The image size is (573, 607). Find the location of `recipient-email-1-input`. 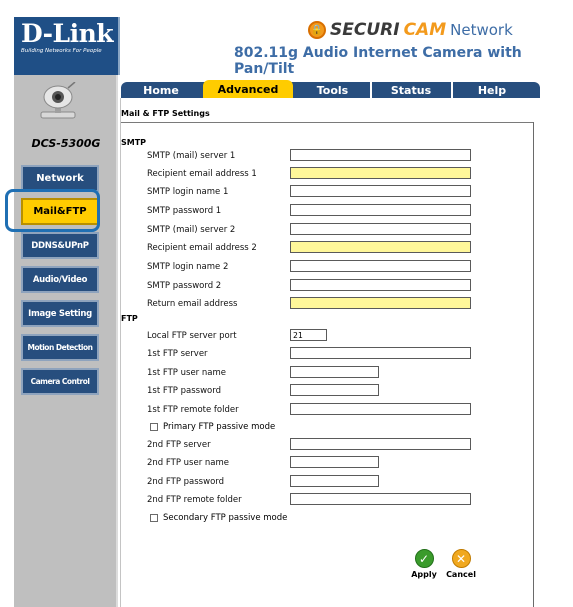

recipient-email-1-input is located at coordinates (380, 173).